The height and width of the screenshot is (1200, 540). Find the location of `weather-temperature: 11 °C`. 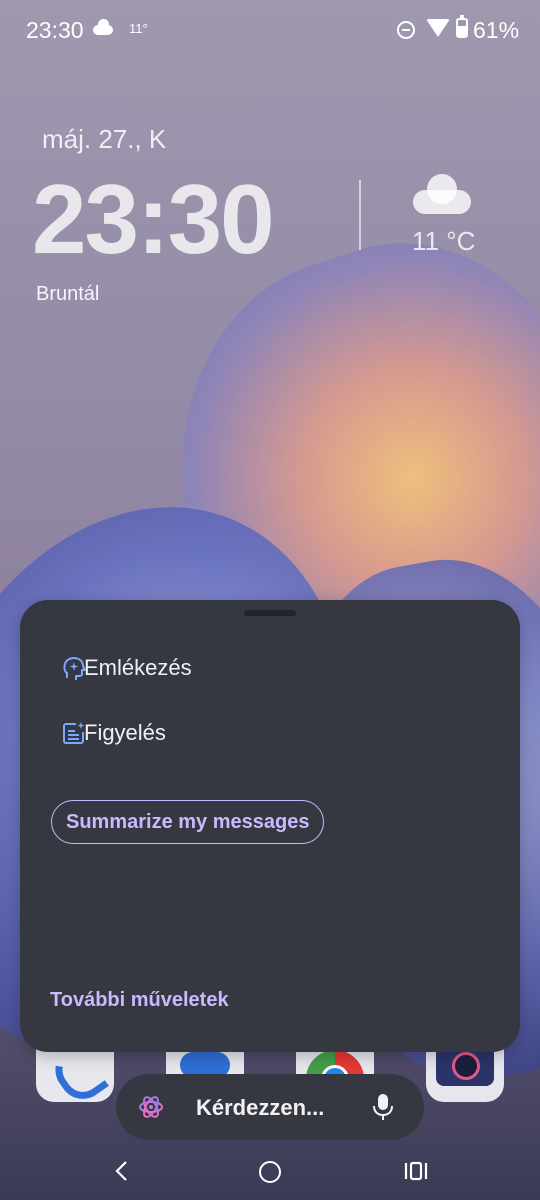

weather-temperature: 11 °C is located at coordinates (444, 241).